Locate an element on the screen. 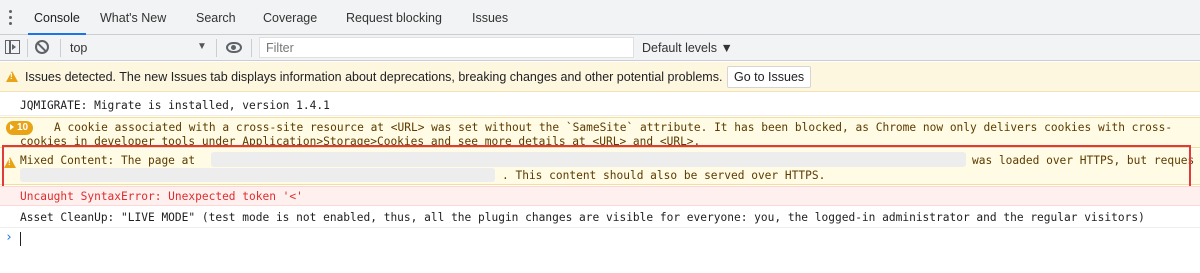 This screenshot has height=273, width=1200. tab-issues: Issues is located at coordinates (490, 17).